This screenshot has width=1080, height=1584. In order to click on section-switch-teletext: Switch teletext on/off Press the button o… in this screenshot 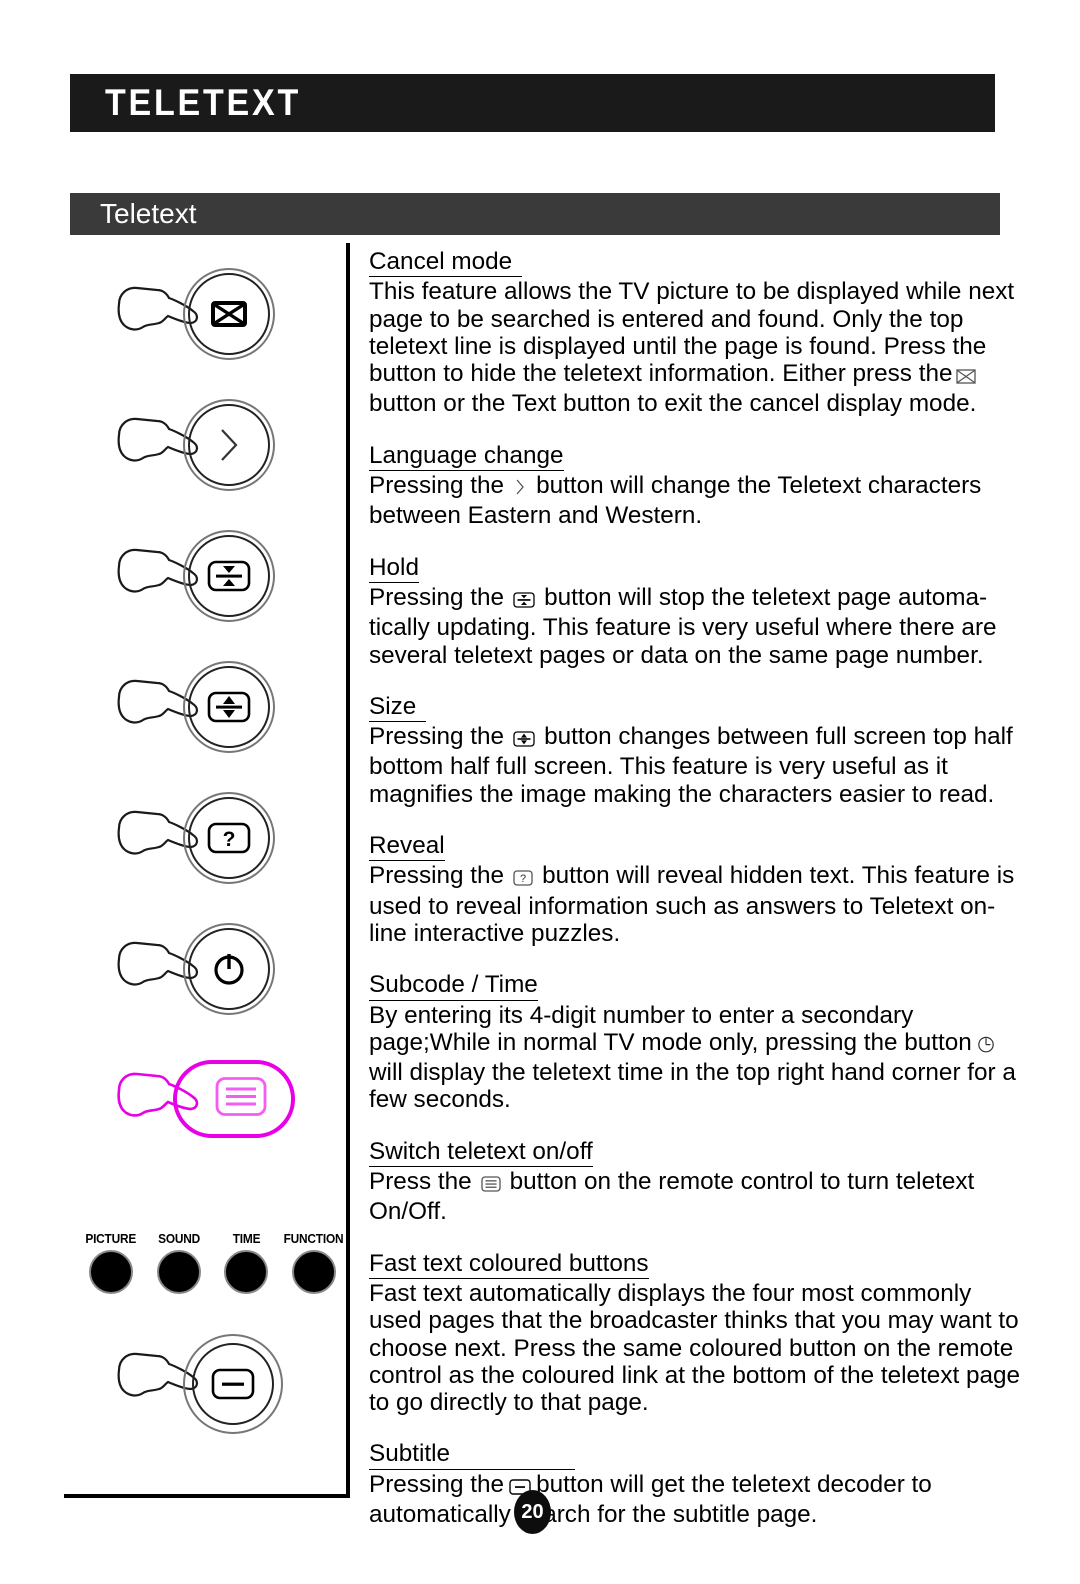, I will do `click(699, 1182)`.